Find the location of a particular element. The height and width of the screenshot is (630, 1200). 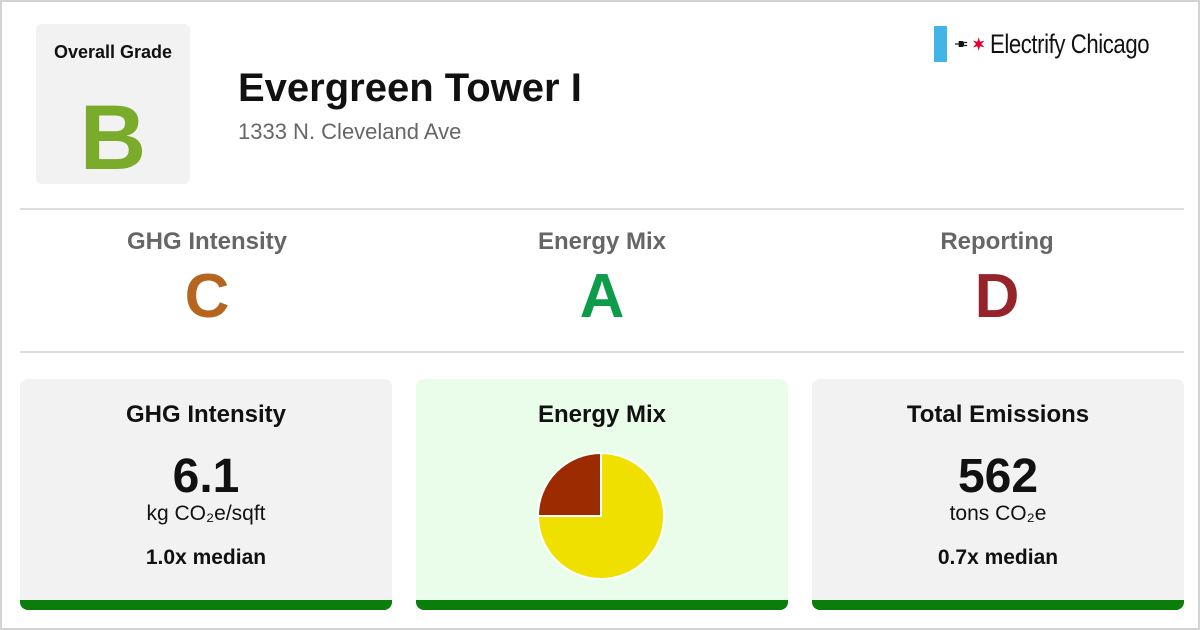

divider-top is located at coordinates (602, 209).